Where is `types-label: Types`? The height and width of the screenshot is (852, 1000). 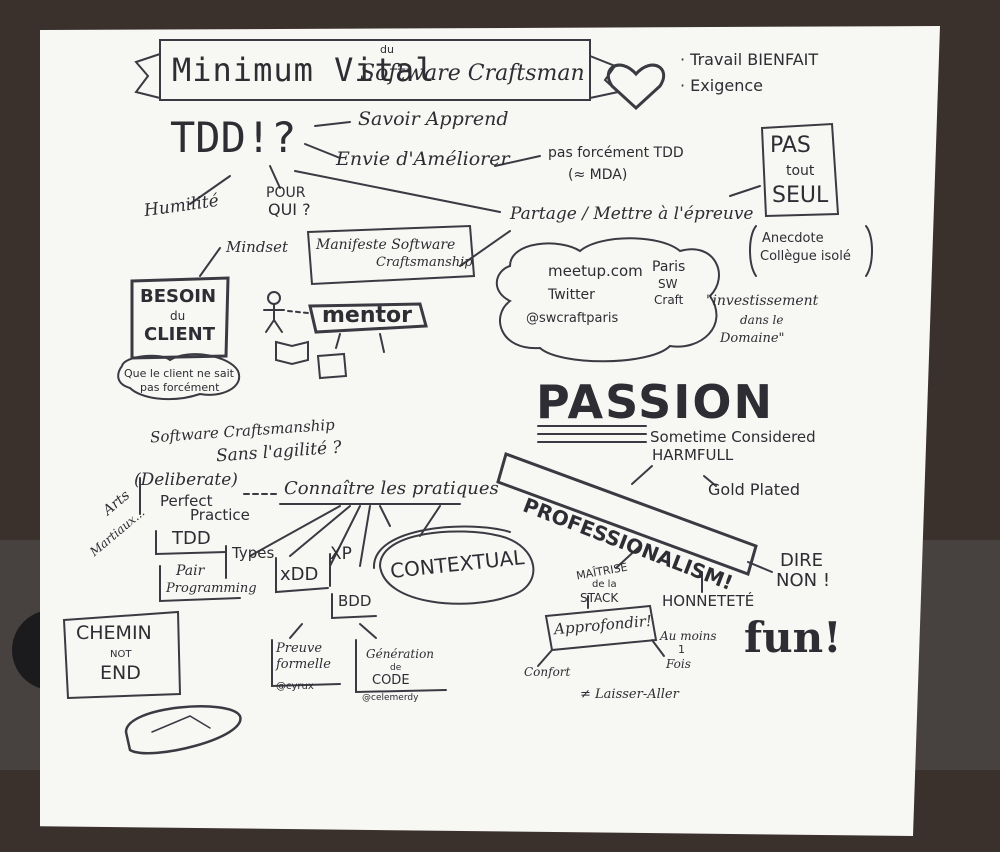 types-label: Types is located at coordinates (253, 553).